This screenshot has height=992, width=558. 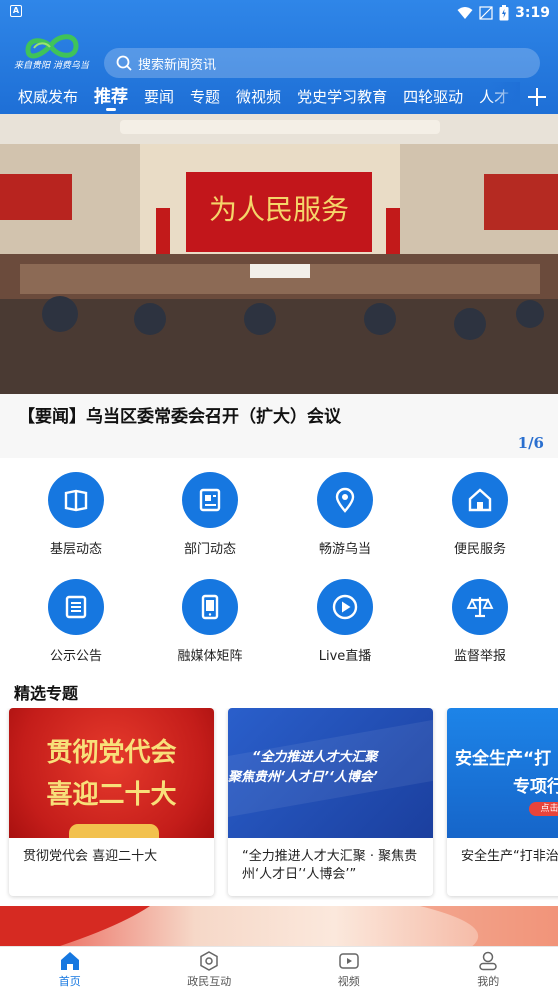 I want to click on banner-backdrop-text: 为人民服务, so click(x=279, y=209).